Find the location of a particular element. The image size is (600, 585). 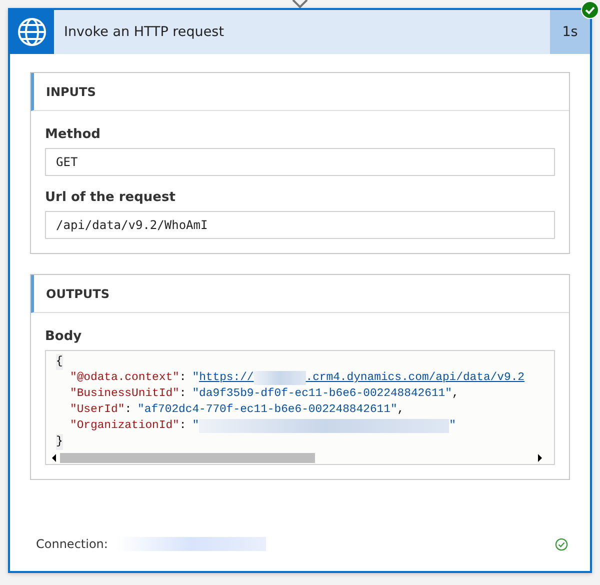

field-label: Method is located at coordinates (73, 134).